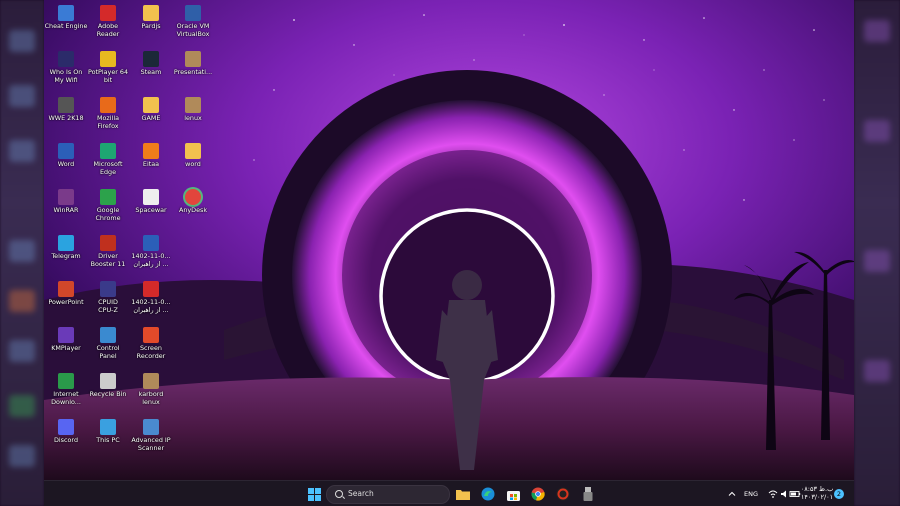  I want to click on taskbar: Search ENG ۰۸:۵۳ ب.ظ ۱۴۰۳/۰۲/۰۱ 2, so click(449, 493).